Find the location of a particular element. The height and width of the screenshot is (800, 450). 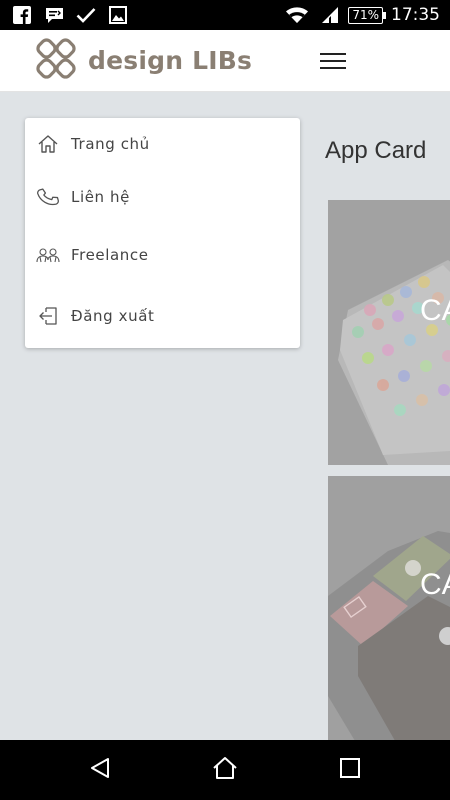

phone-icon is located at coordinates (48, 197).